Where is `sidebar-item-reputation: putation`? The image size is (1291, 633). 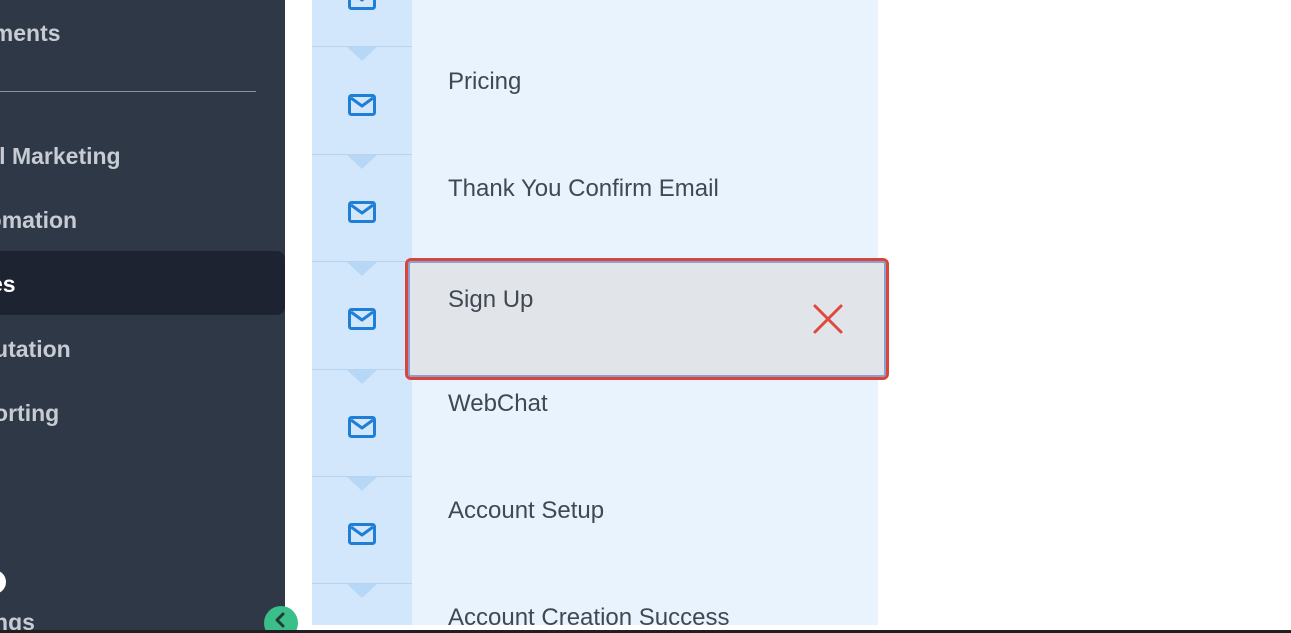 sidebar-item-reputation: putation is located at coordinates (35, 349).